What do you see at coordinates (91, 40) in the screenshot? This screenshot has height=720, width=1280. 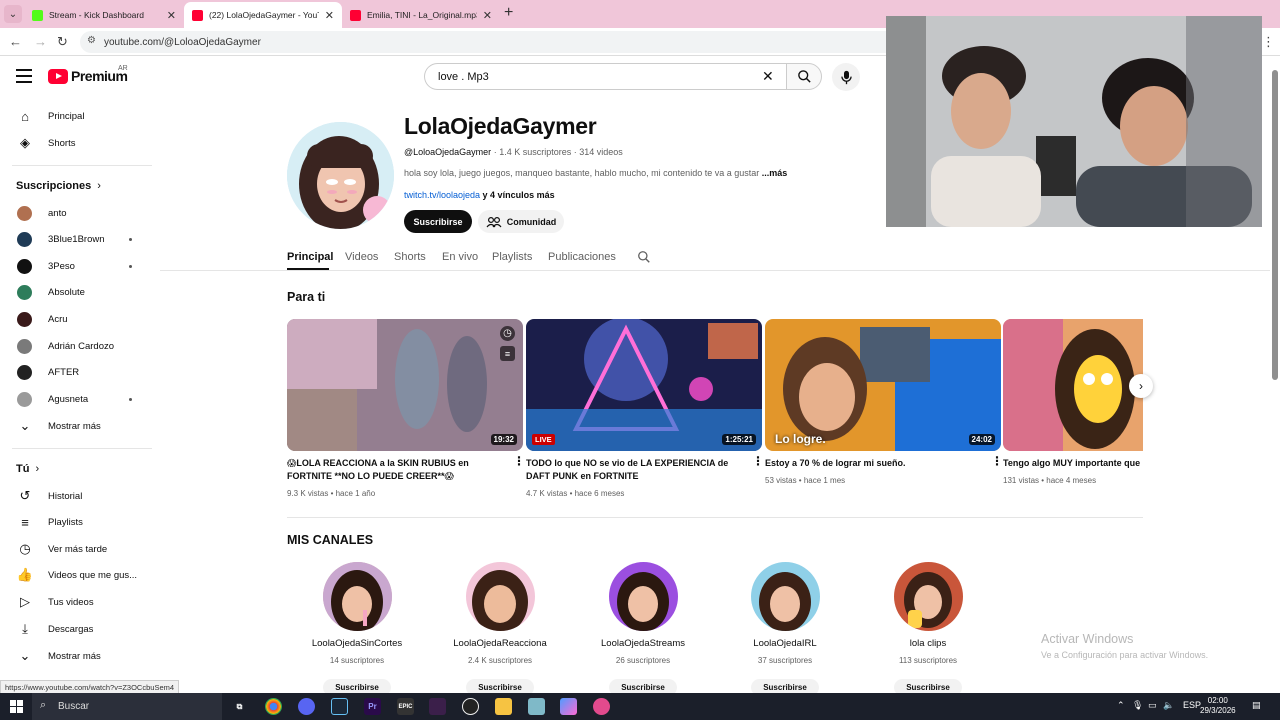 I see `site-info-icon: ⚙` at bounding box center [91, 40].